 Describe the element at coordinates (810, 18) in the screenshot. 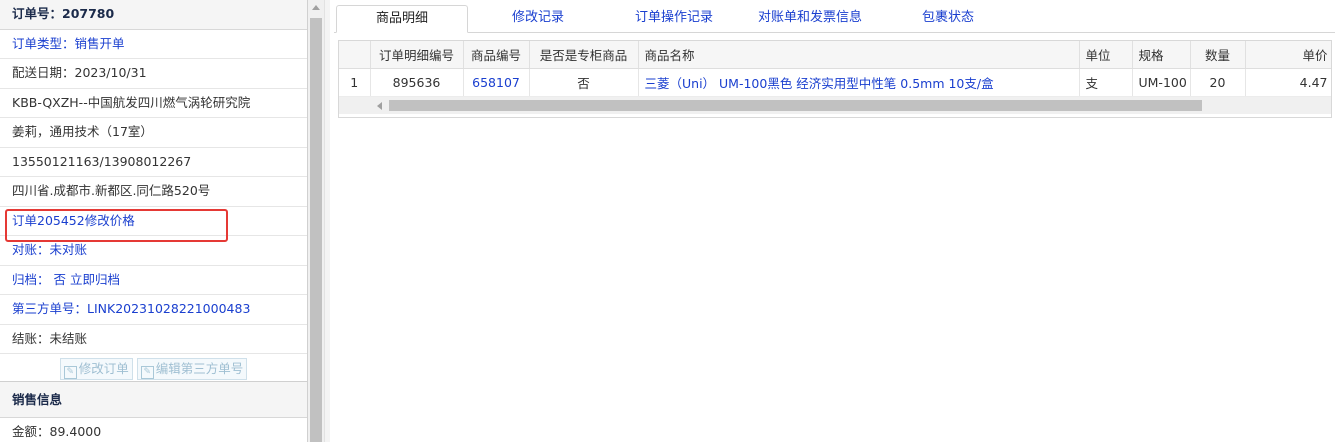

I see `tab-statement-invoice: 对账单和发票信息` at that location.